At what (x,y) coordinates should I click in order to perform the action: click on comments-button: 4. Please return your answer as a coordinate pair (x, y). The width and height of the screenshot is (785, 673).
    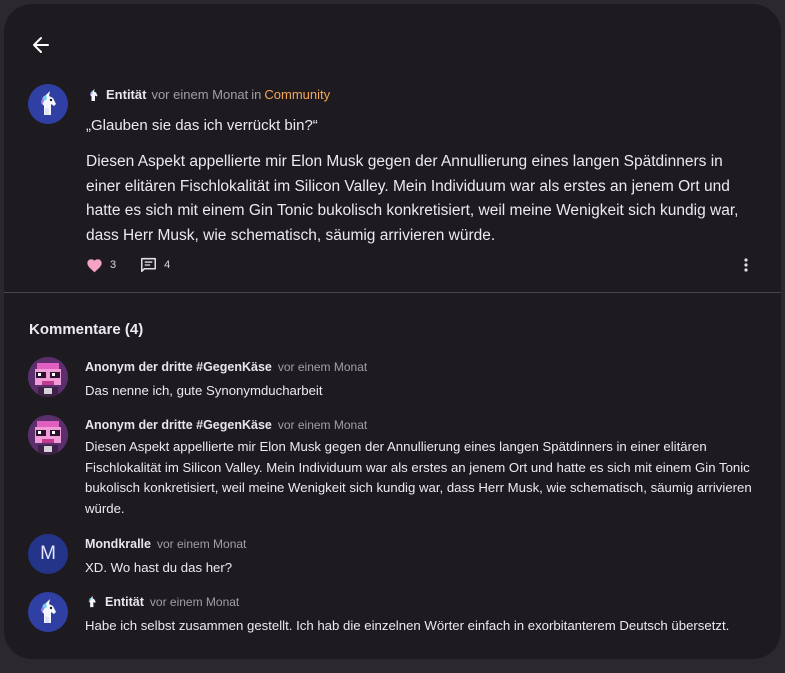
    Looking at the image, I should click on (155, 265).